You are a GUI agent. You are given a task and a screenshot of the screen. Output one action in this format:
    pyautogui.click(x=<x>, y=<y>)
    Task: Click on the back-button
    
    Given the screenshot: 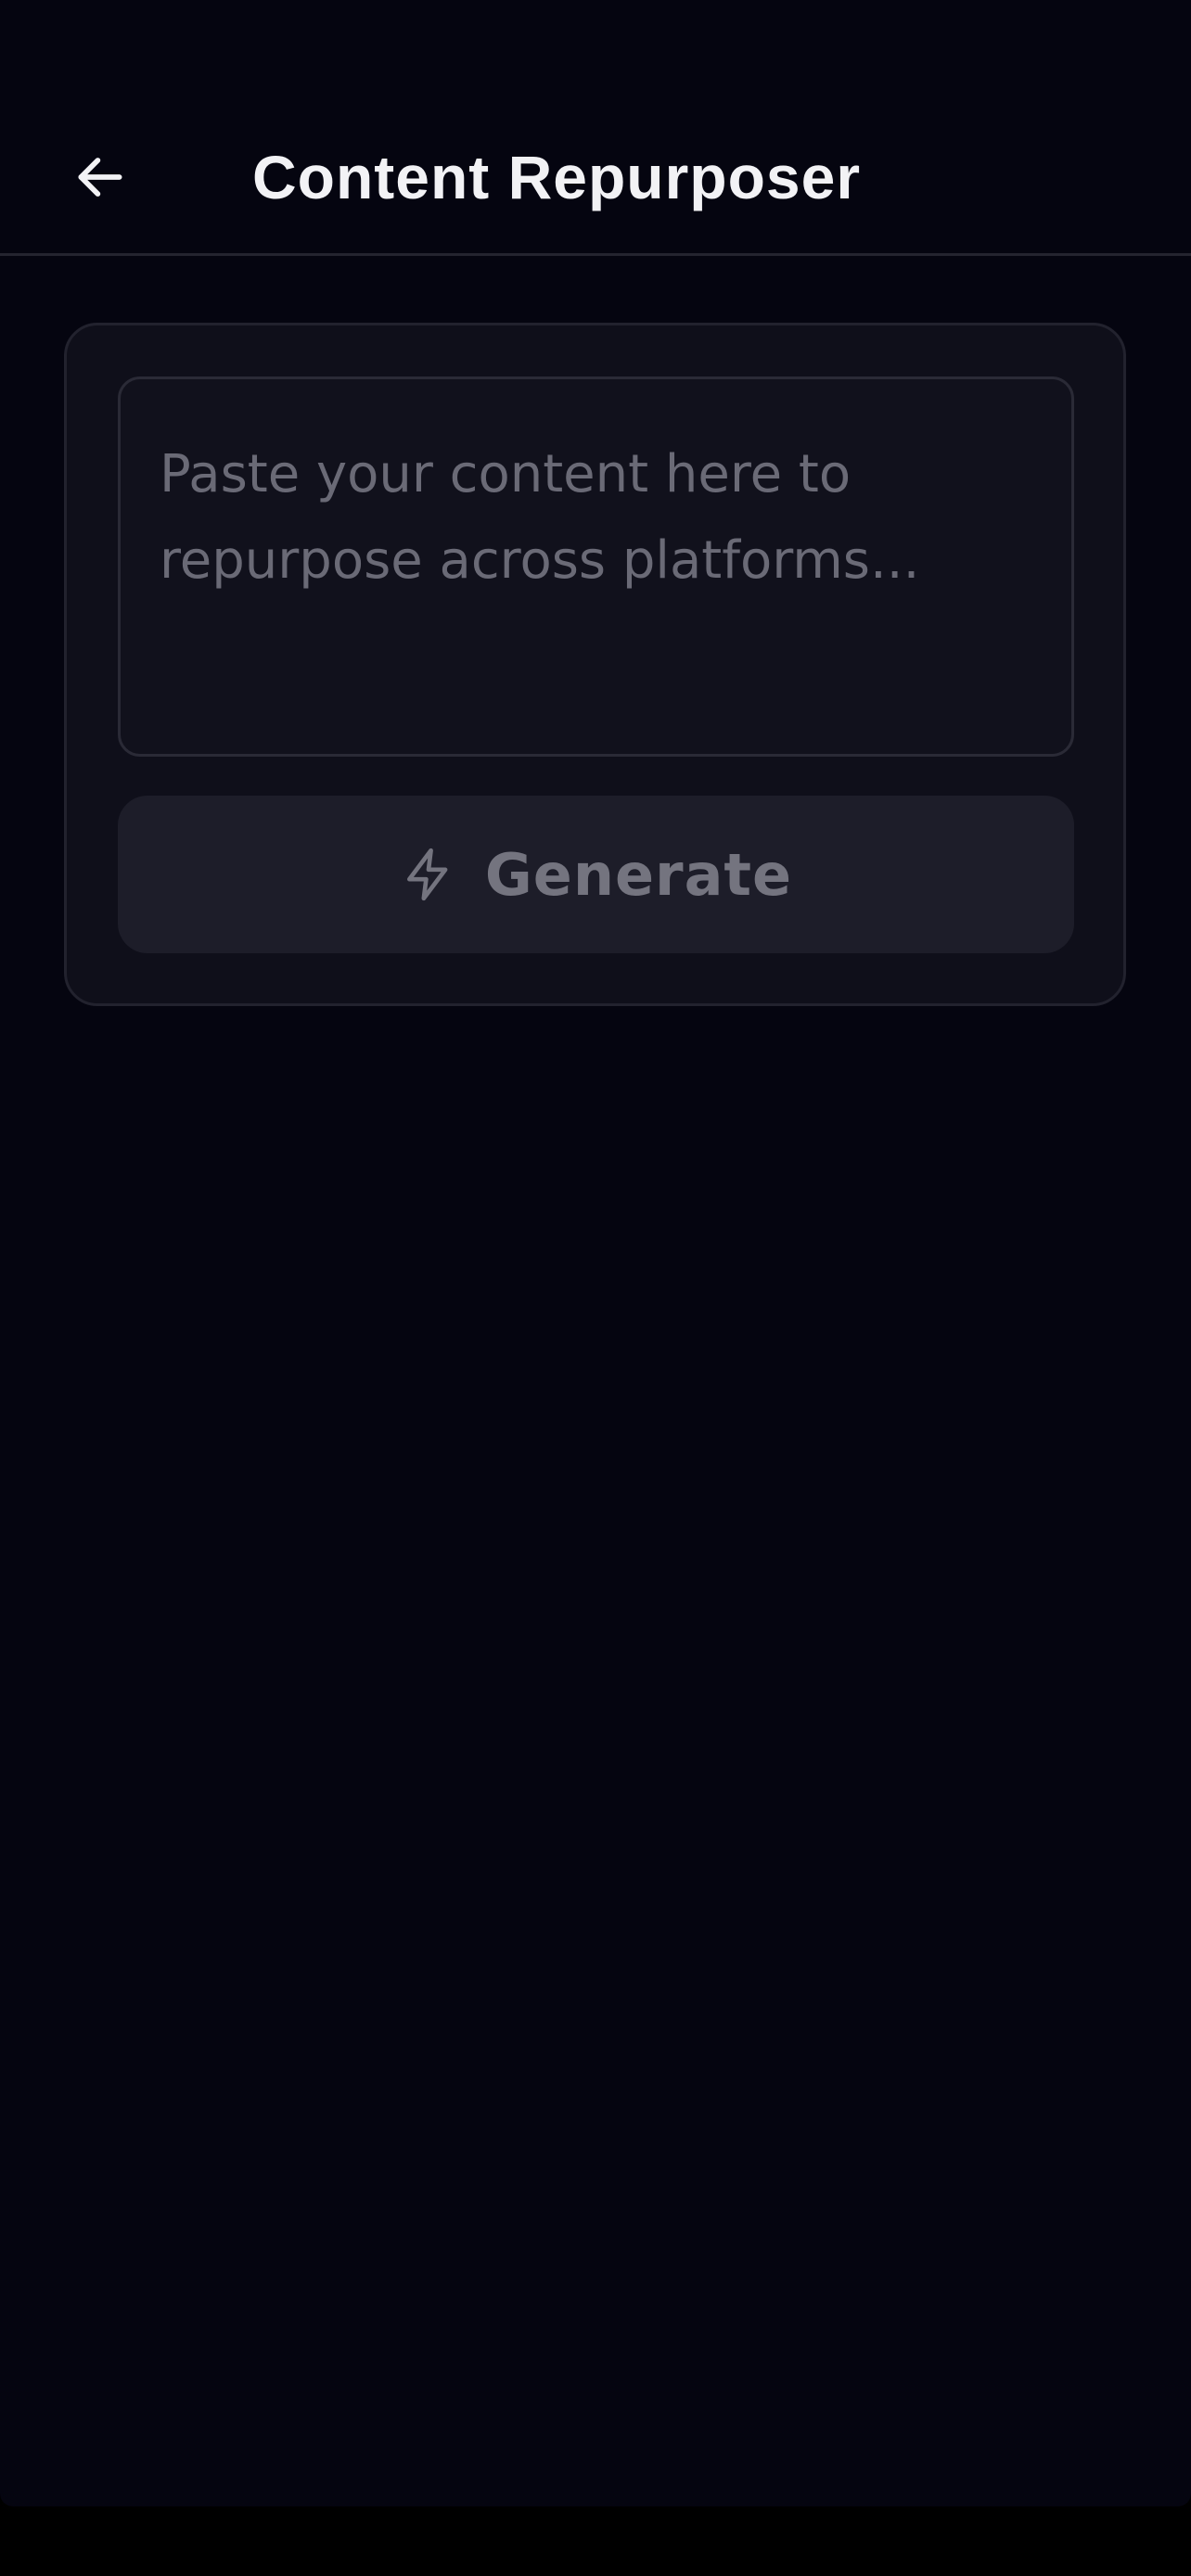 What is the action you would take?
    pyautogui.click(x=100, y=177)
    